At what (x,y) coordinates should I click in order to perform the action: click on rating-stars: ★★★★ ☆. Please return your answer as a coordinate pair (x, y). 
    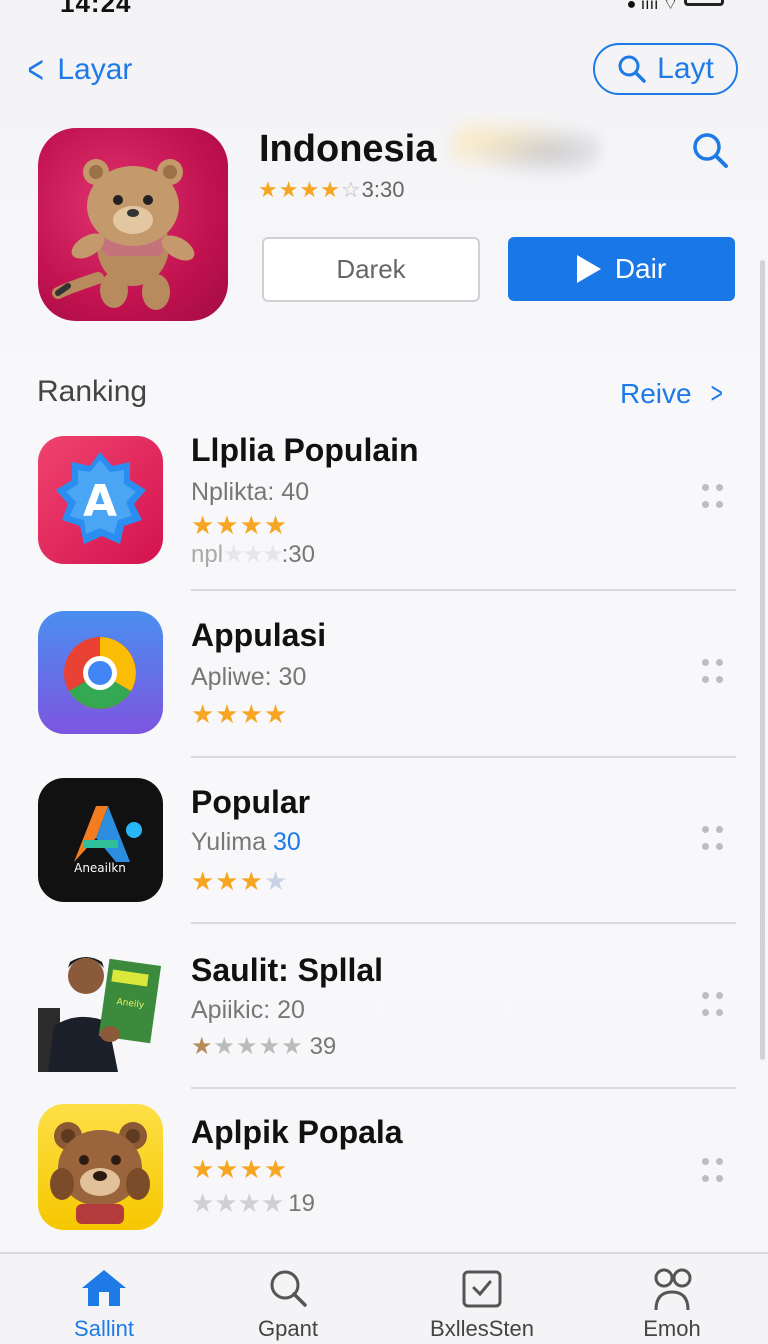
    Looking at the image, I should click on (310, 189).